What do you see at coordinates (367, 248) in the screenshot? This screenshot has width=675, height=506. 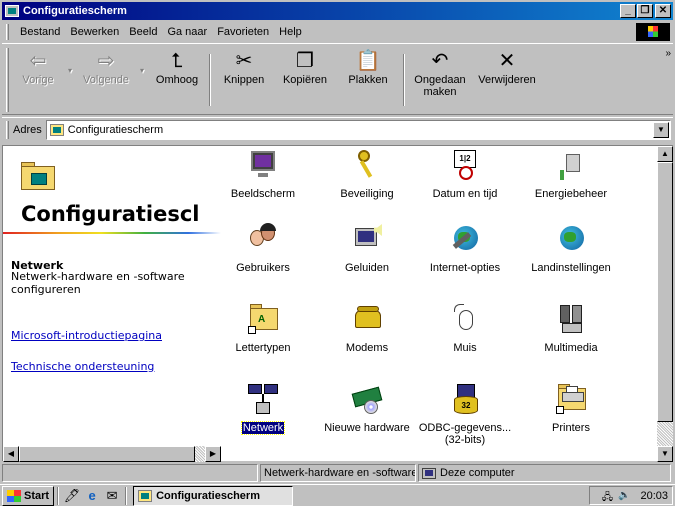 I see `item-geluiden: Geluiden` at bounding box center [367, 248].